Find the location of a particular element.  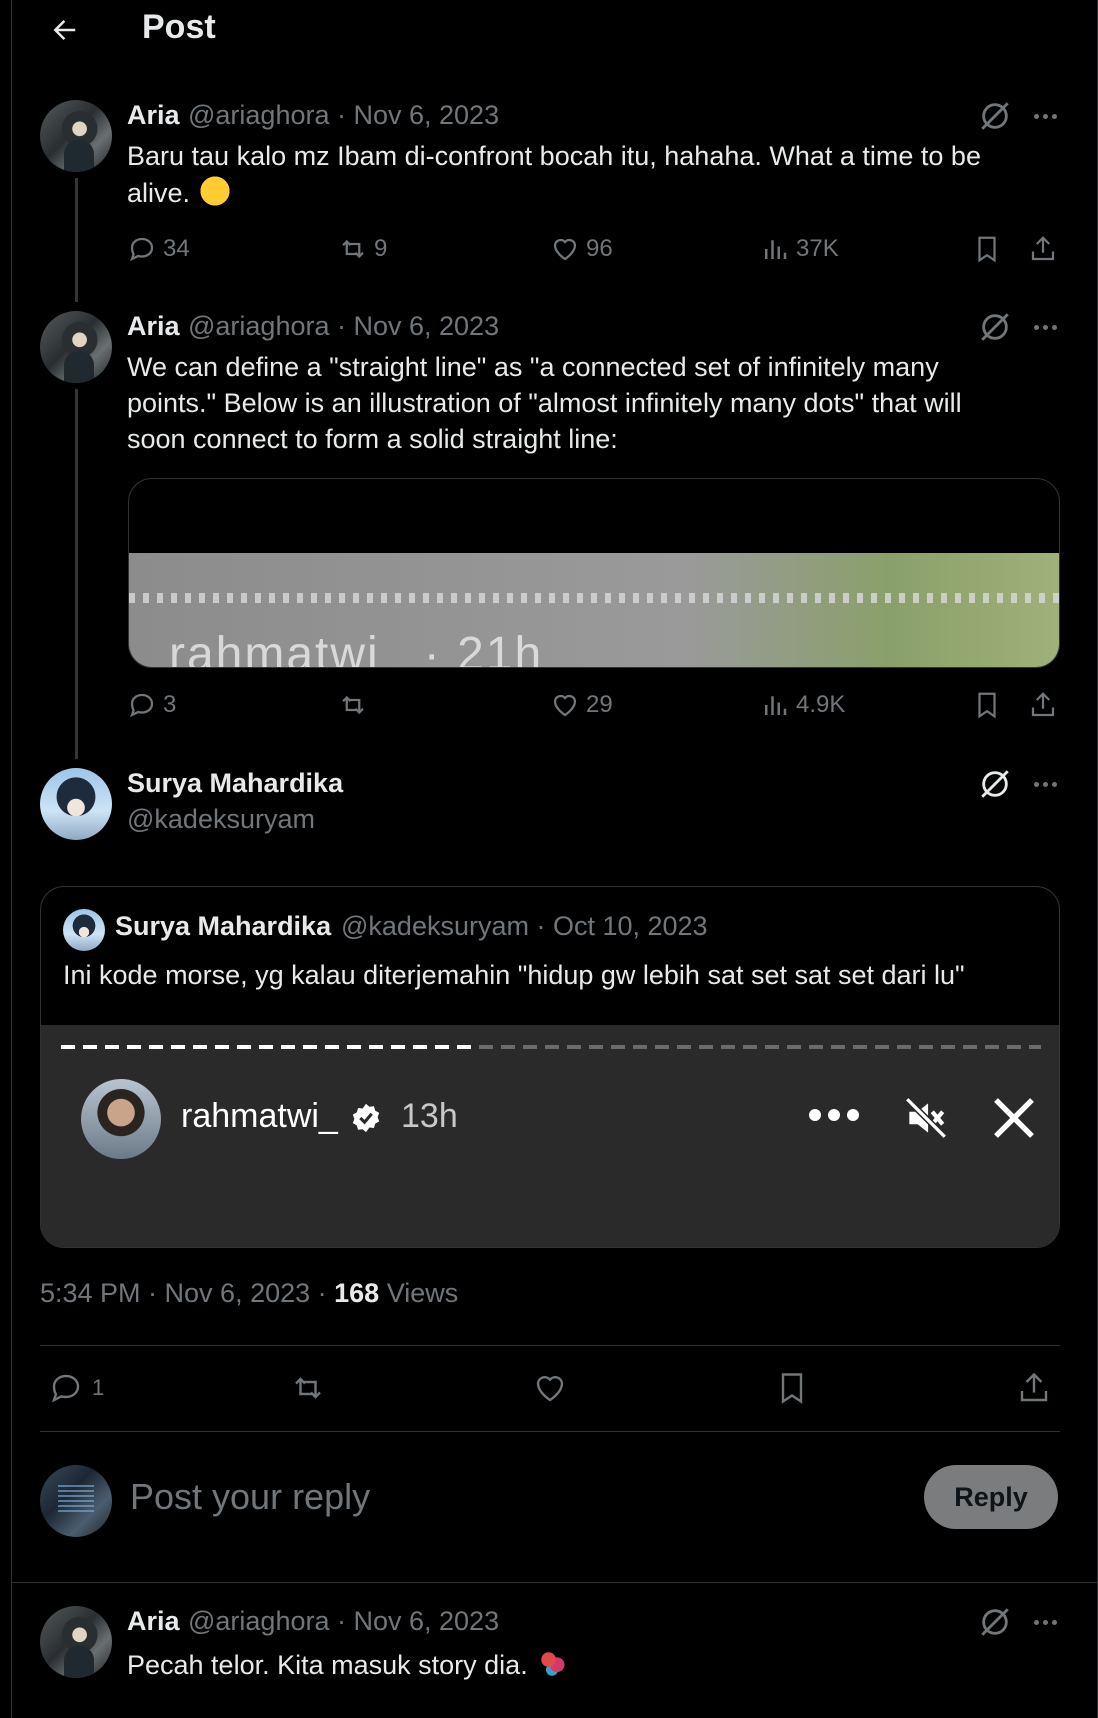

story-progress-fill is located at coordinates (267, 1047).